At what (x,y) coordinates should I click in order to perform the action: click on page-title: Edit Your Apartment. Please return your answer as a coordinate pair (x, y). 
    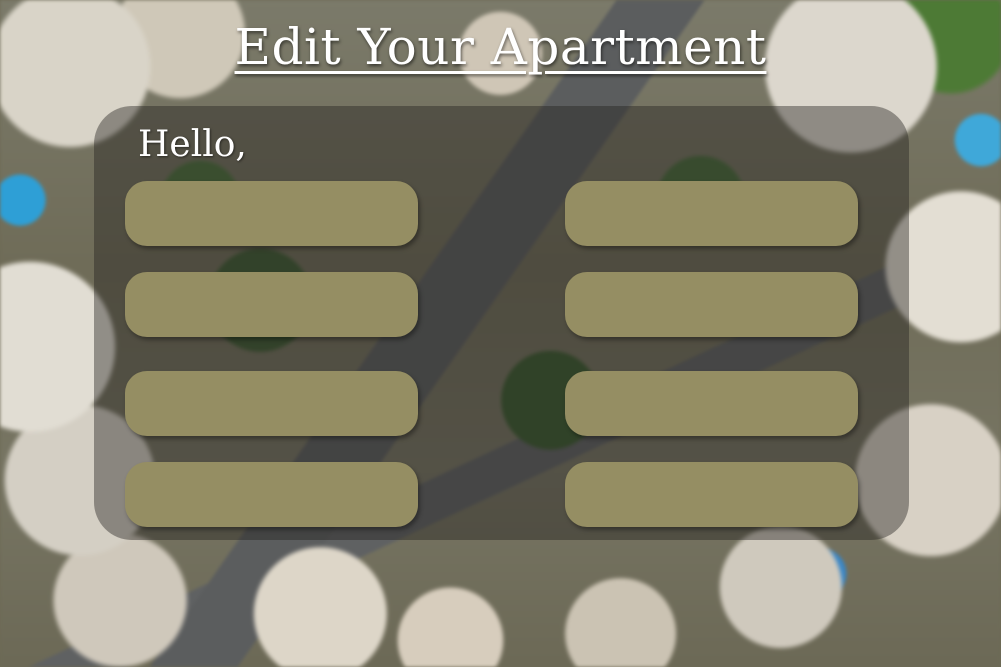
    Looking at the image, I should click on (500, 47).